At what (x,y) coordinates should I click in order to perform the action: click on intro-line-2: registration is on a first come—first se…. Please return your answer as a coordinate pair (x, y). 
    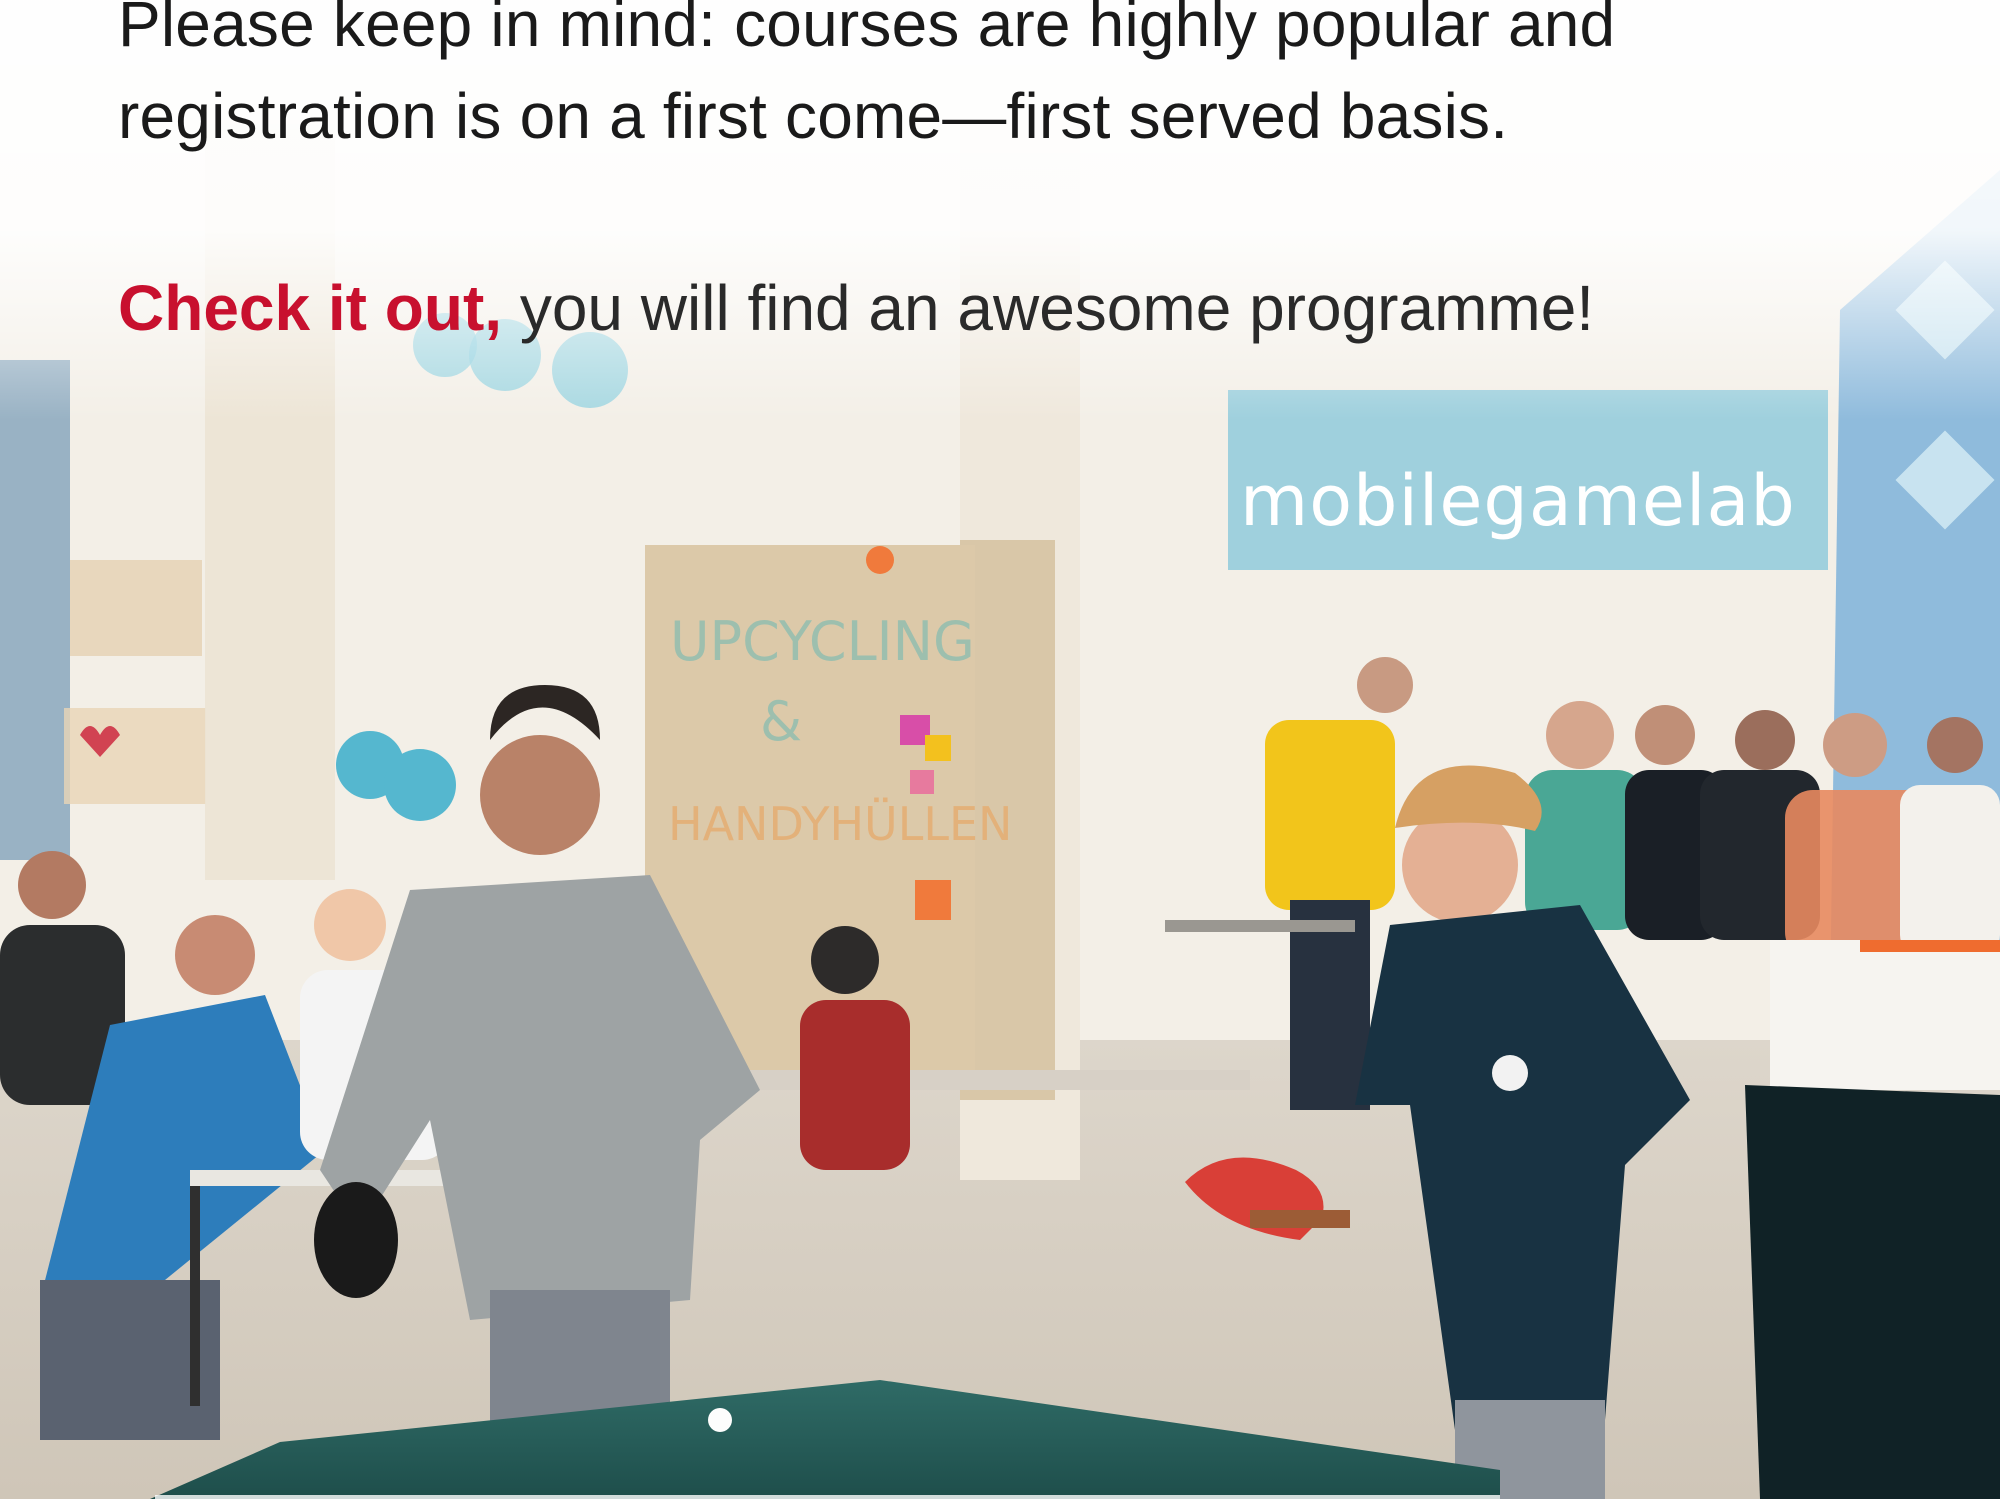
    Looking at the image, I should click on (813, 116).